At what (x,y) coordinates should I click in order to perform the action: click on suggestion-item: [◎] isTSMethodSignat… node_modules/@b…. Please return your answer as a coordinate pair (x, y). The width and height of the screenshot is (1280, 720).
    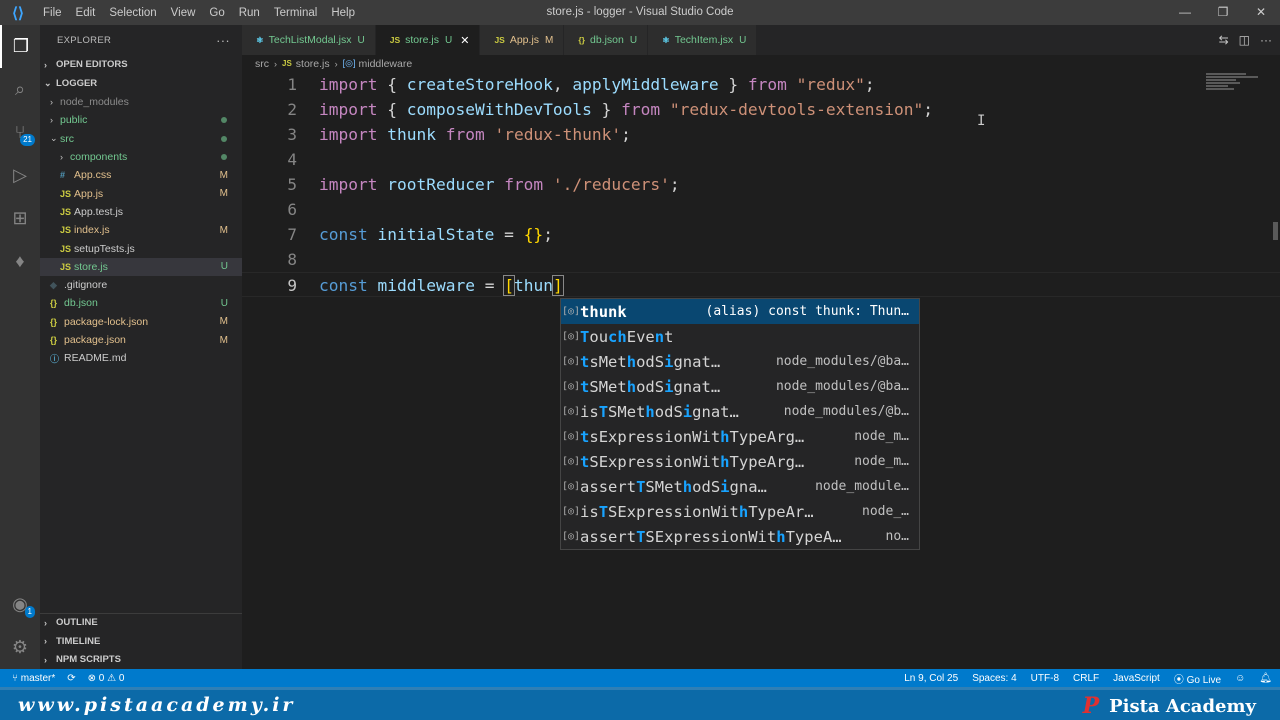
    Looking at the image, I should click on (740, 411).